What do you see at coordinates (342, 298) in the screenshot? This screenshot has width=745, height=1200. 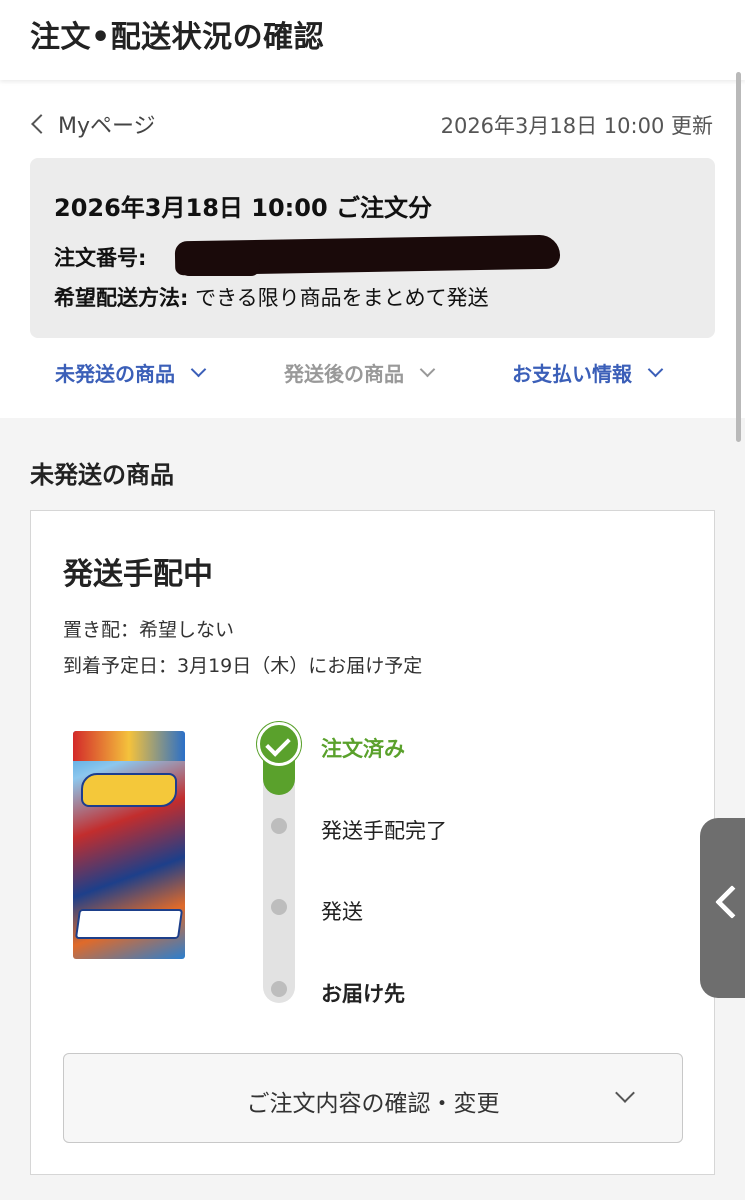 I see `delivery-method-value: できる限り商品をまとめて発送` at bounding box center [342, 298].